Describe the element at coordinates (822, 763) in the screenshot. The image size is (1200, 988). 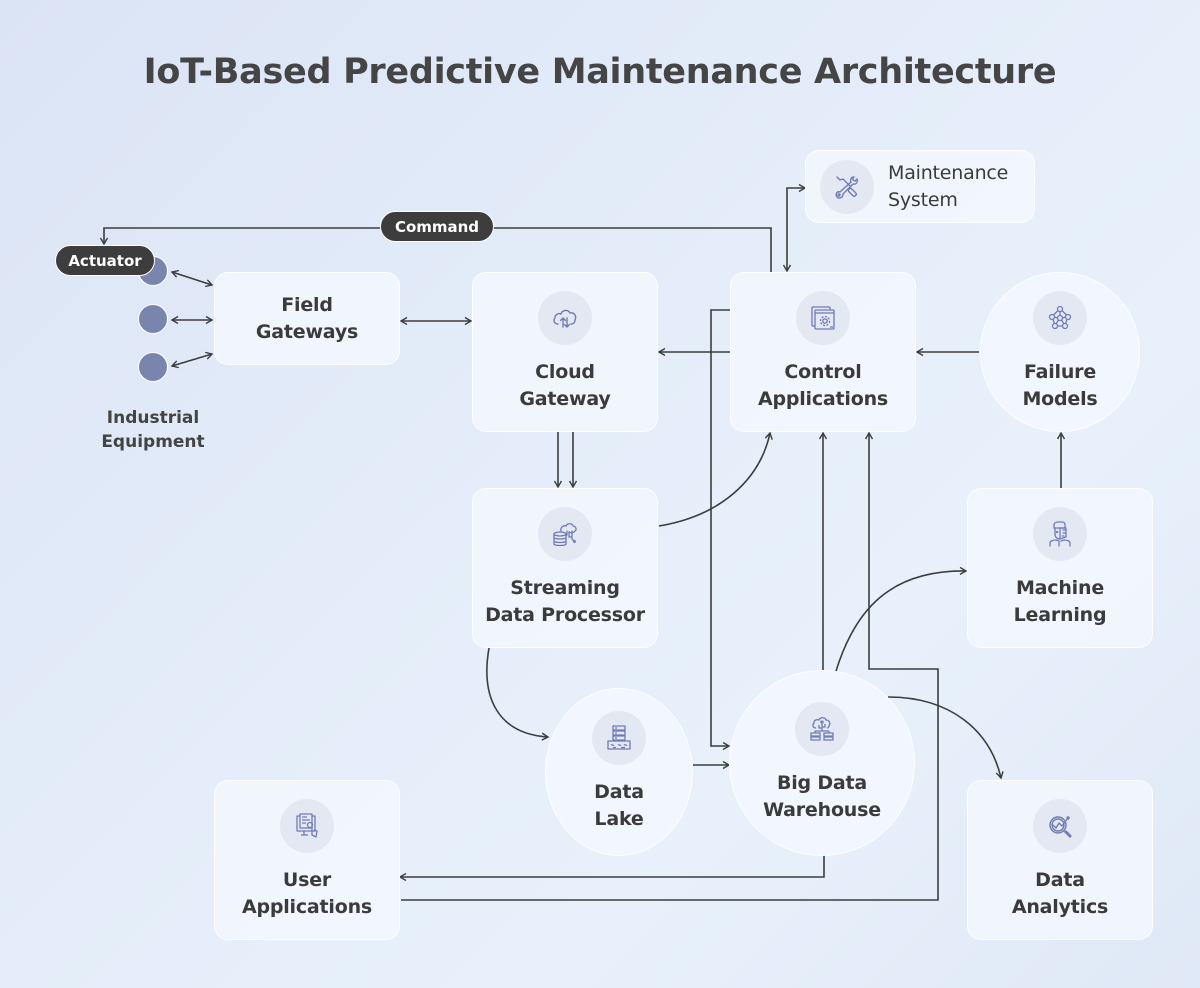
I see `big-data-warehouse-node: Big Data Warehouse` at that location.